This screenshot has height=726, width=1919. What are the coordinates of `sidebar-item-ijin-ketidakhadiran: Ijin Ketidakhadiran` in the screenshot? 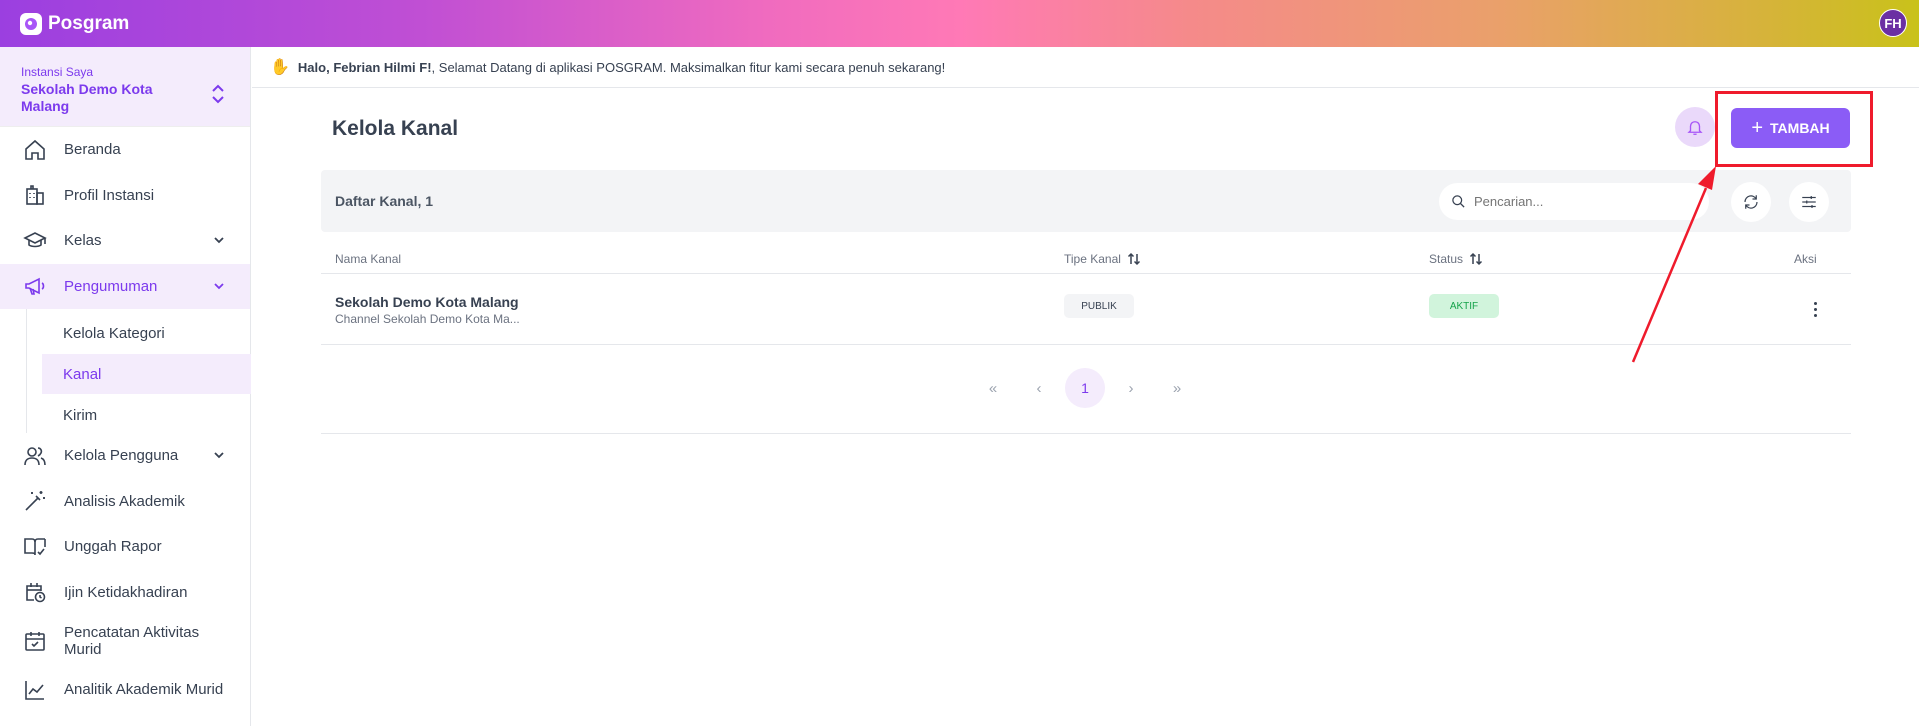 It's located at (125, 593).